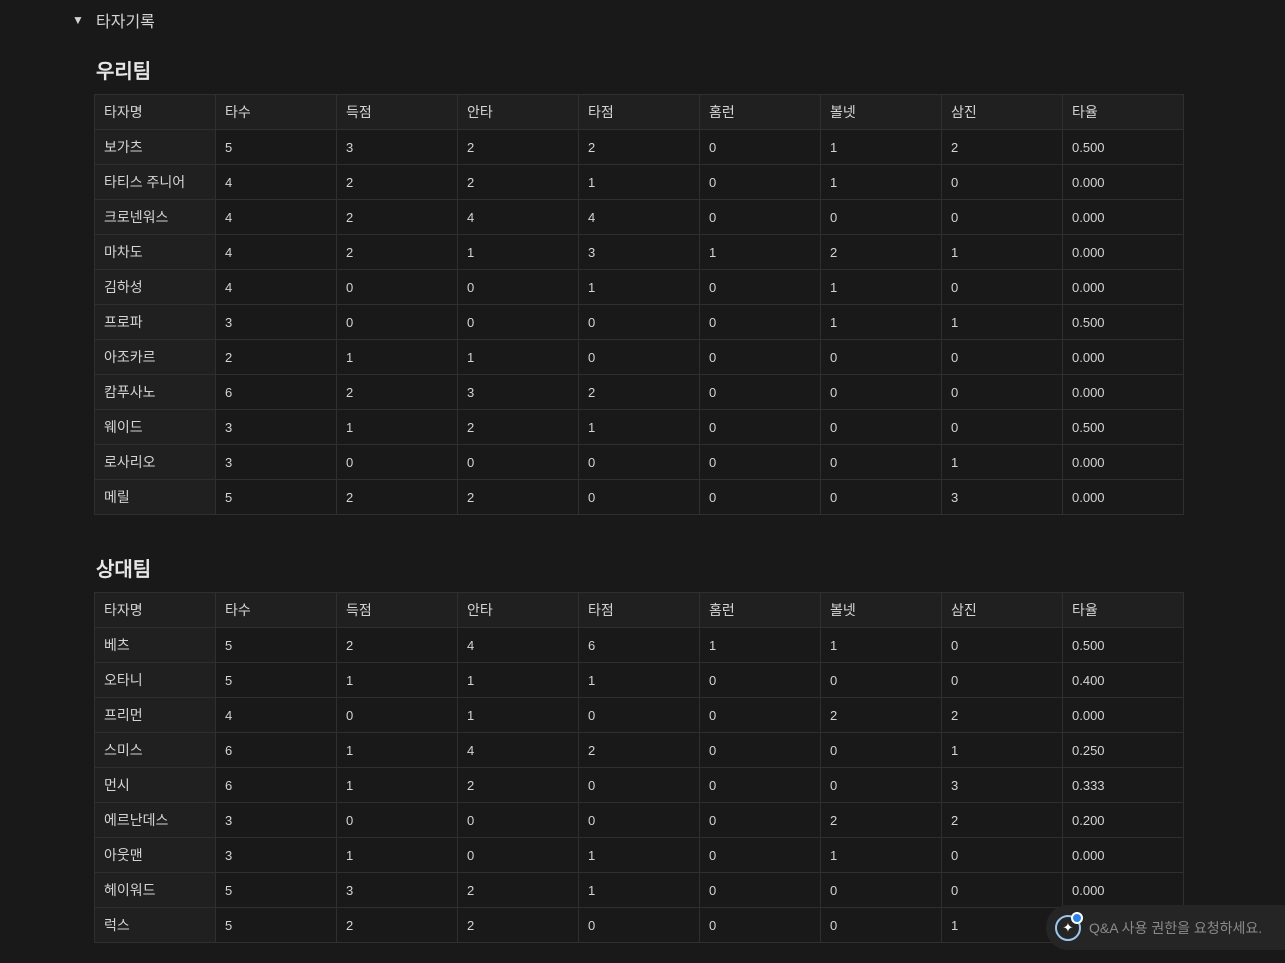 The width and height of the screenshot is (1285, 963). What do you see at coordinates (155, 497) in the screenshot?
I see `player-name-cell: 메릴` at bounding box center [155, 497].